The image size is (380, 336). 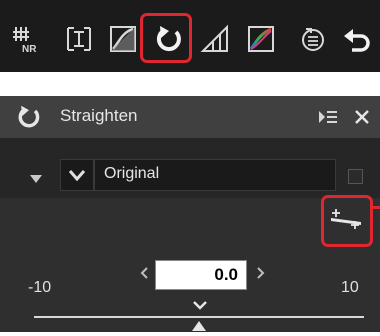 What do you see at coordinates (29, 49) in the screenshot?
I see `svg-text: NR` at bounding box center [29, 49].